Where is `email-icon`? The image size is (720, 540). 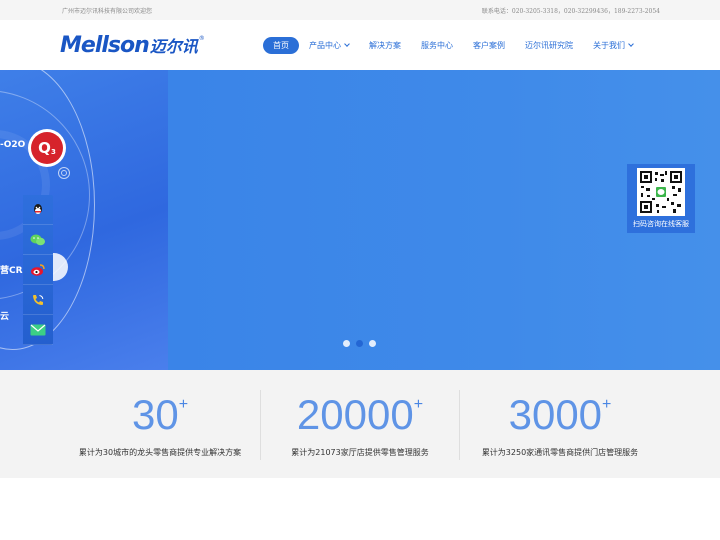 email-icon is located at coordinates (38, 330).